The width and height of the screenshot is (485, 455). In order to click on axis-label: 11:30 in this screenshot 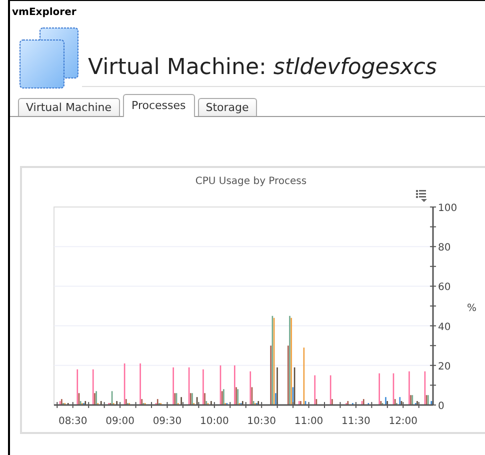, I will do `click(356, 421)`.